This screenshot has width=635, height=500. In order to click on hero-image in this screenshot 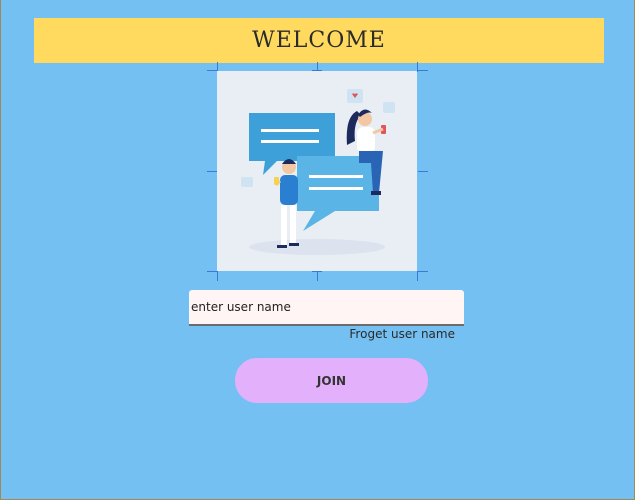, I will do `click(317, 171)`.